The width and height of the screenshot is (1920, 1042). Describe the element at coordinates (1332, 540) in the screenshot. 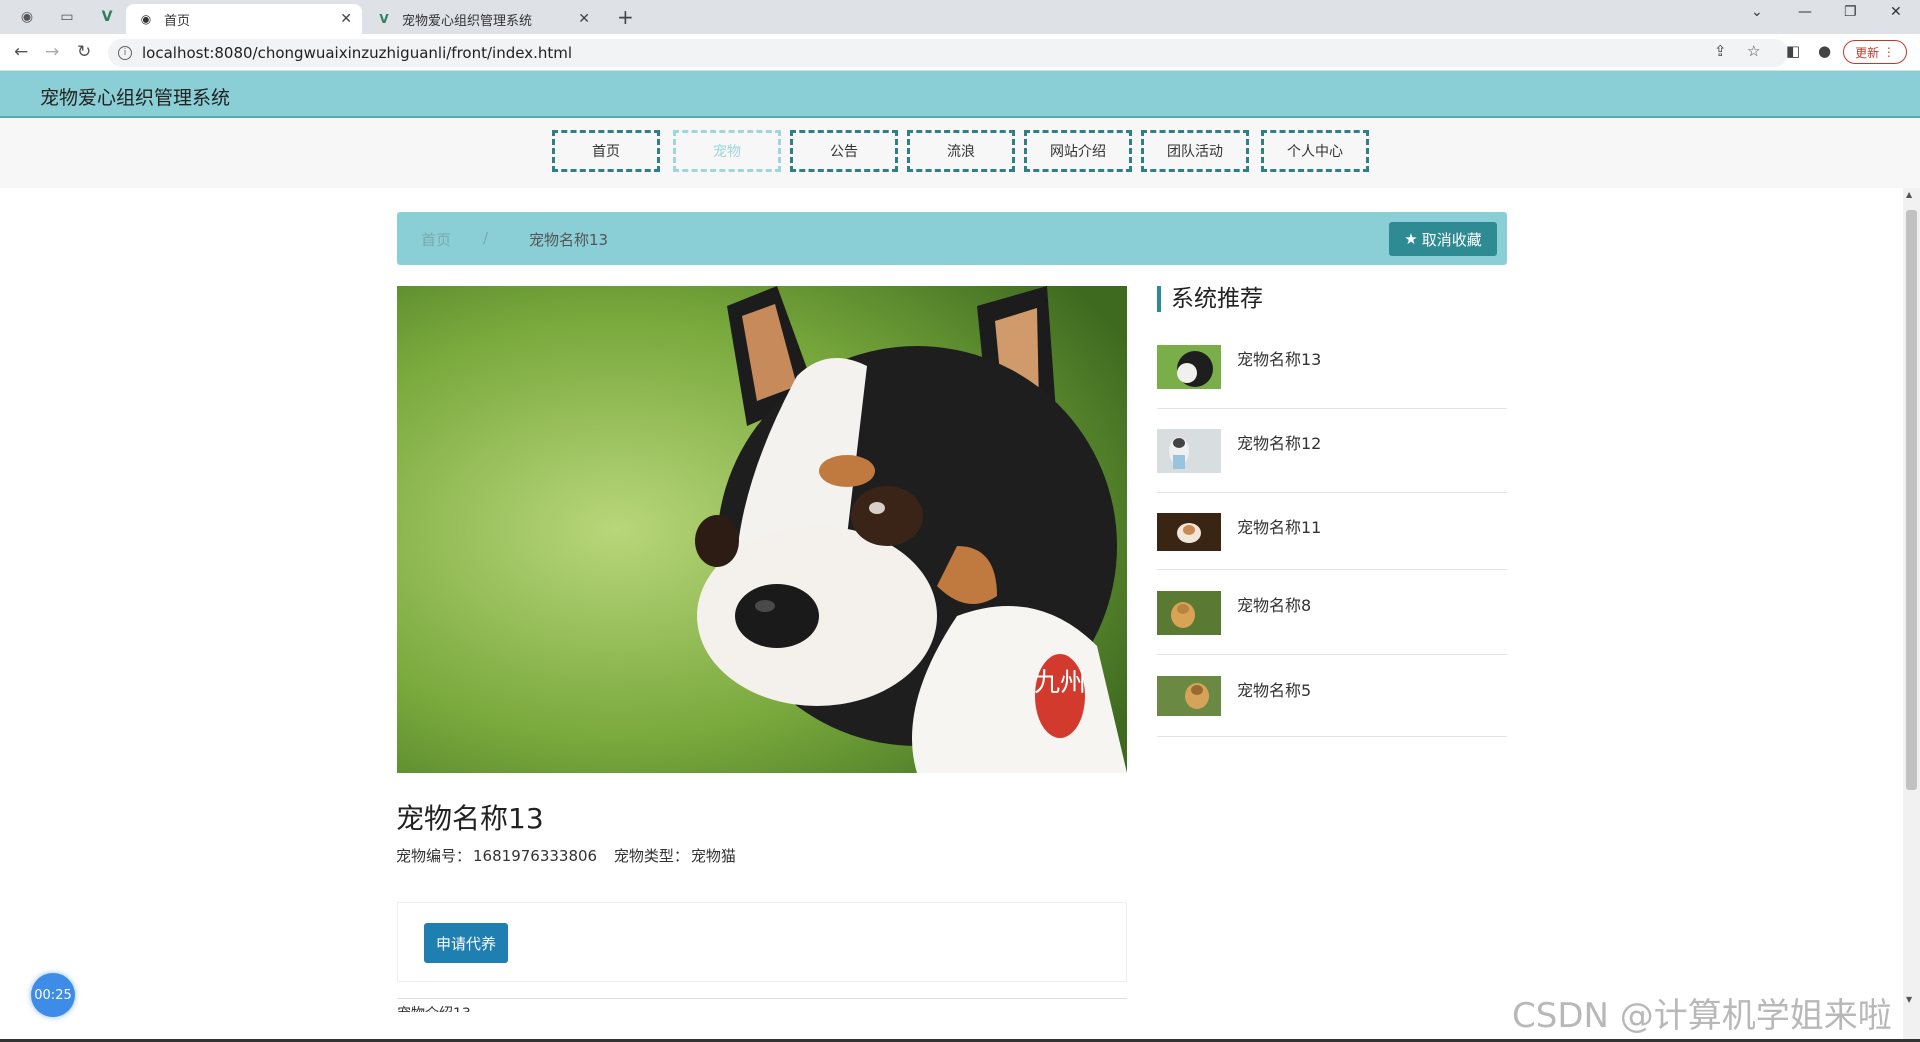

I see `recommend-item: 宠物名称11` at that location.